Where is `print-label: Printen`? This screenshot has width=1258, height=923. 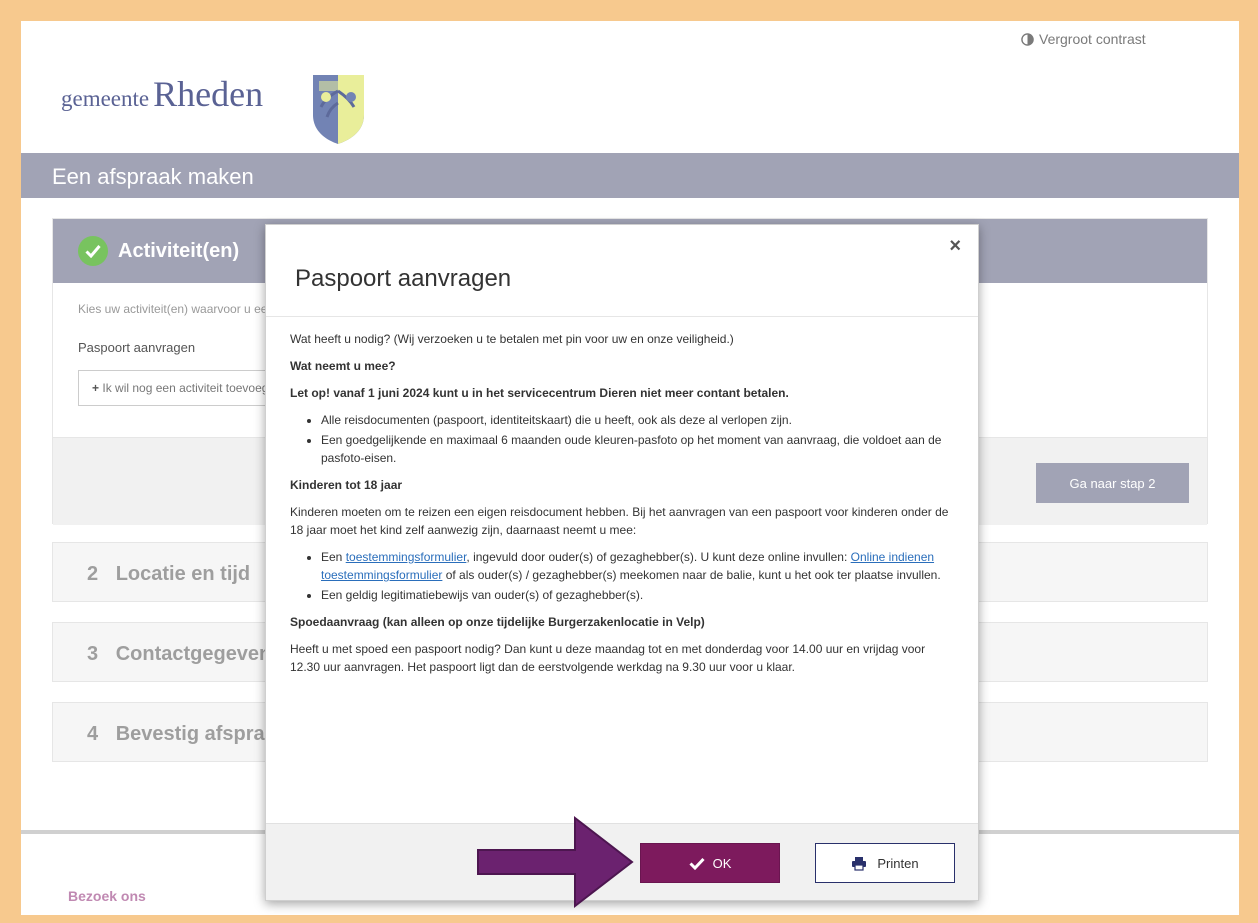
print-label: Printen is located at coordinates (898, 863).